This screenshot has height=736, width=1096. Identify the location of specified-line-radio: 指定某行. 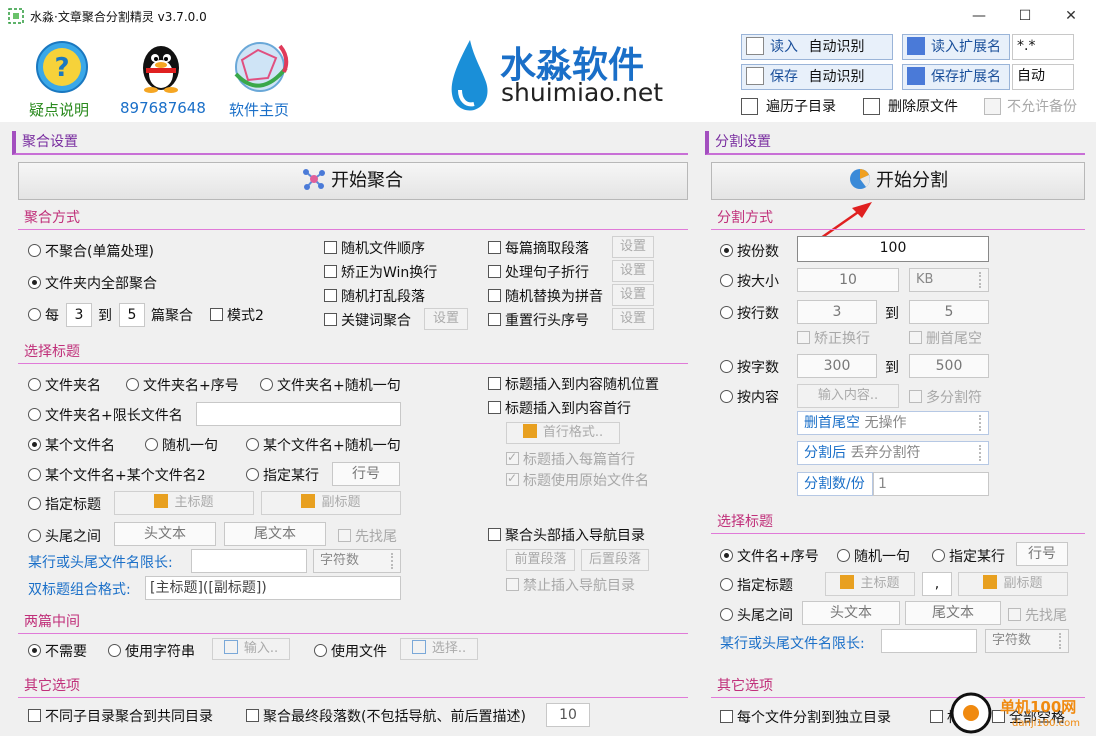
(282, 475).